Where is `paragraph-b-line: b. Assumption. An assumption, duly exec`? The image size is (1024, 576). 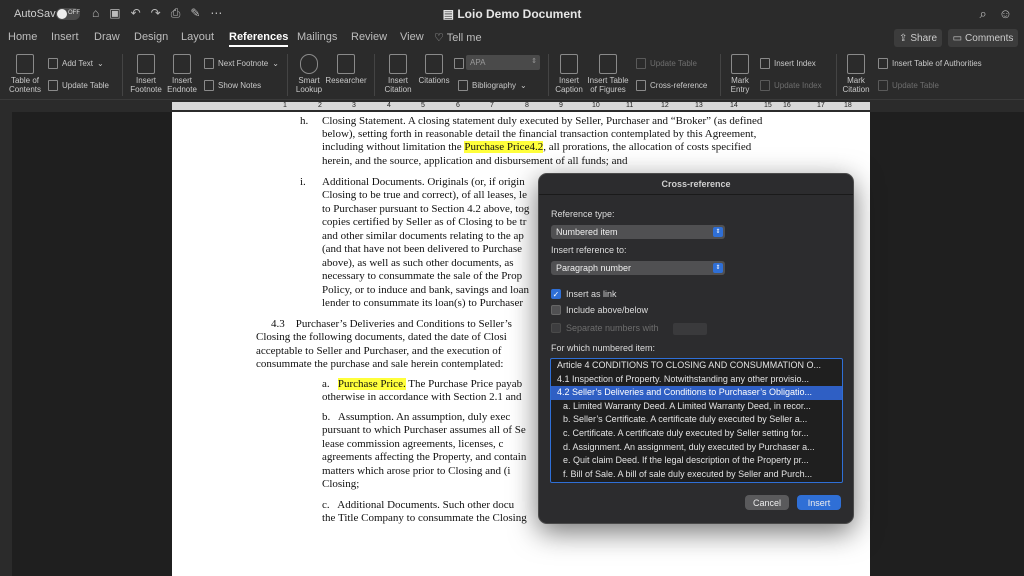
paragraph-b-line: b. Assumption. An assumption, duly exec is located at coordinates (416, 417).